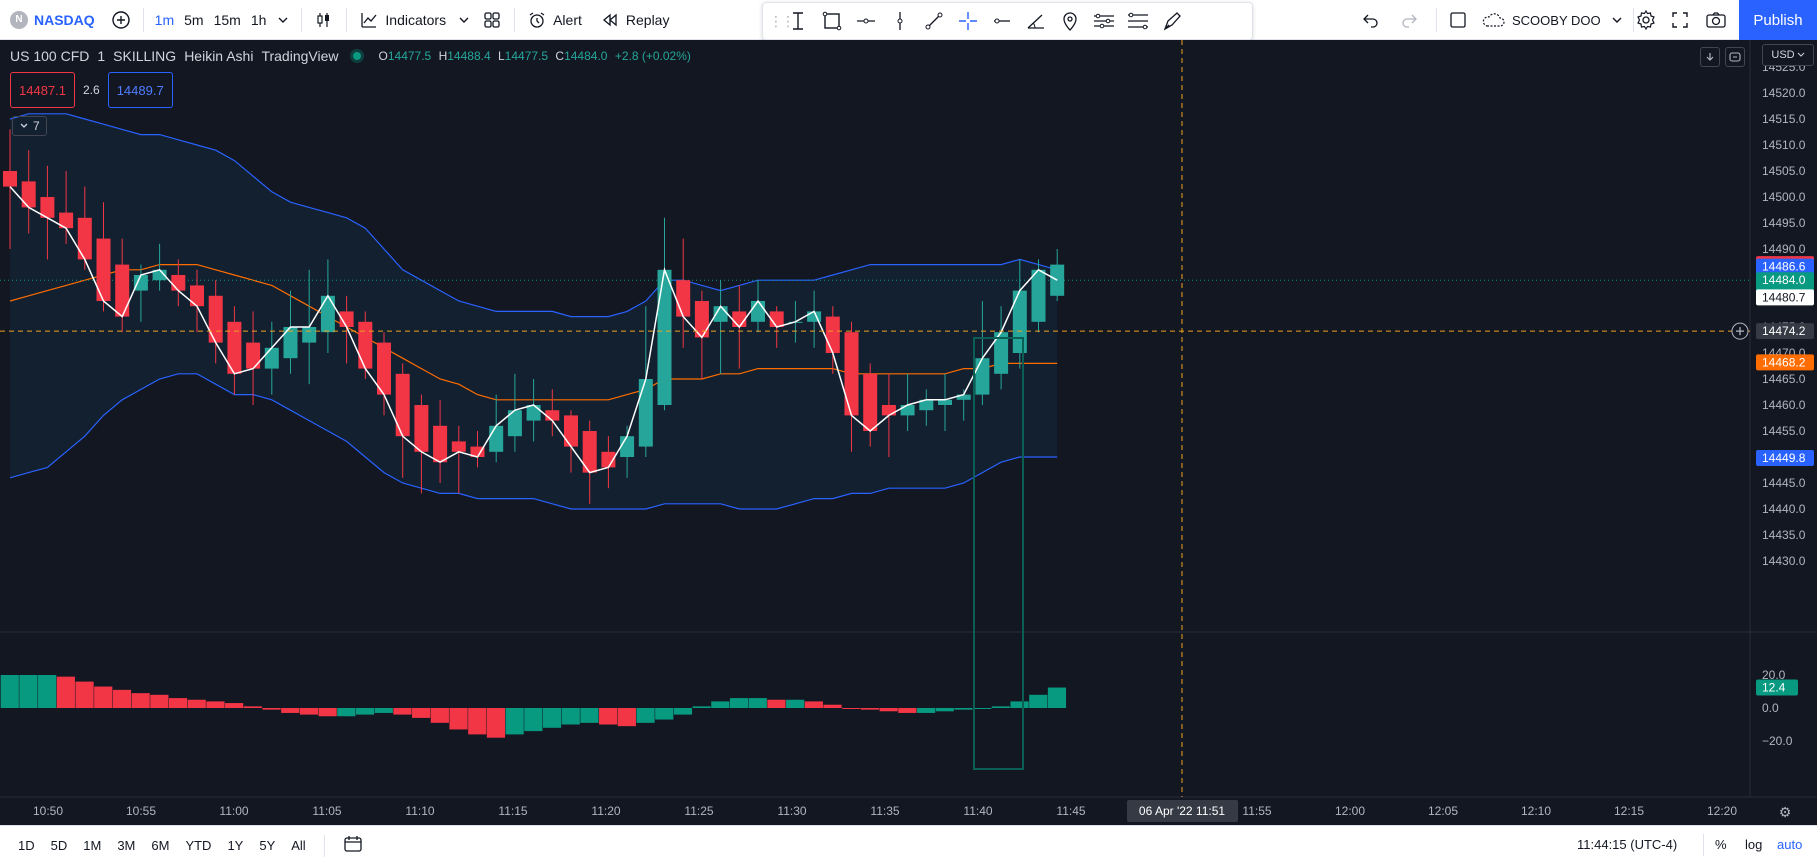 The image size is (1817, 865). I want to click on auto-scale-toggle: auto, so click(1789, 844).